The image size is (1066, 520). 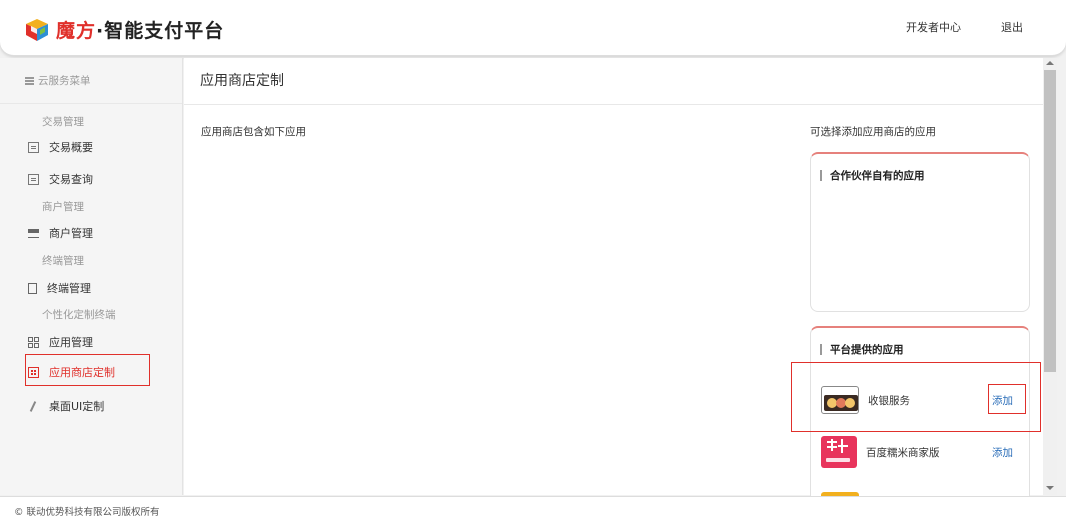 I want to click on scroll-thumb, so click(x=1050, y=221).